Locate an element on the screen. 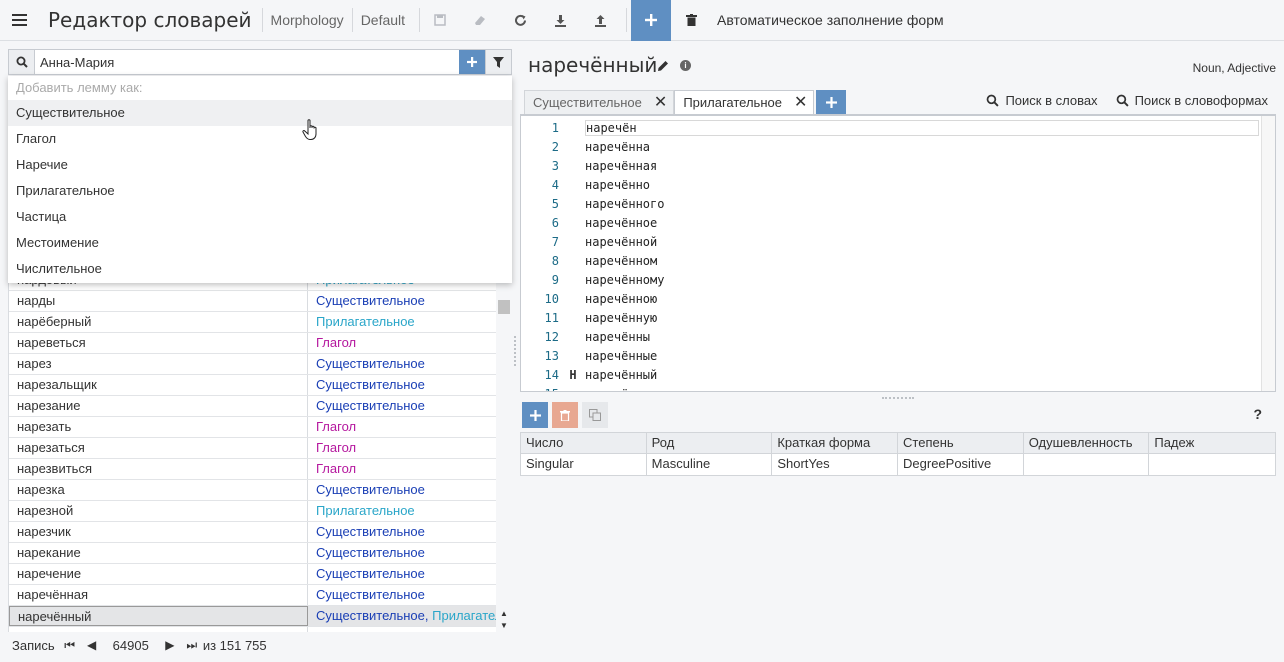  wordform-text: наречённое is located at coordinates (621, 222).